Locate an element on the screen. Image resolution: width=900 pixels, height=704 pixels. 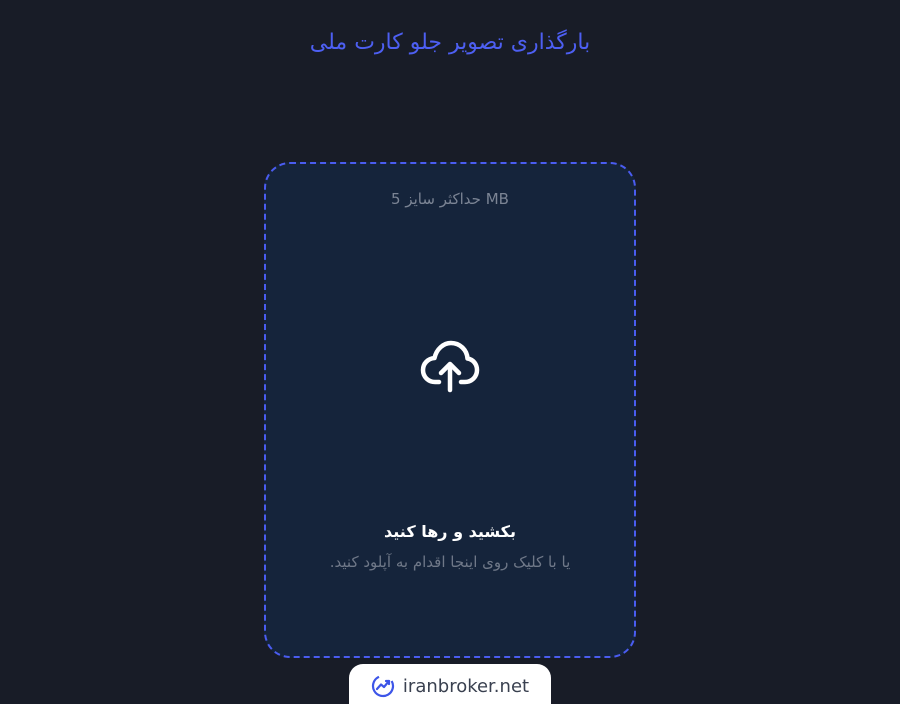
page-title: بارگذاری تصویر جلو کارت ملی is located at coordinates (450, 42).